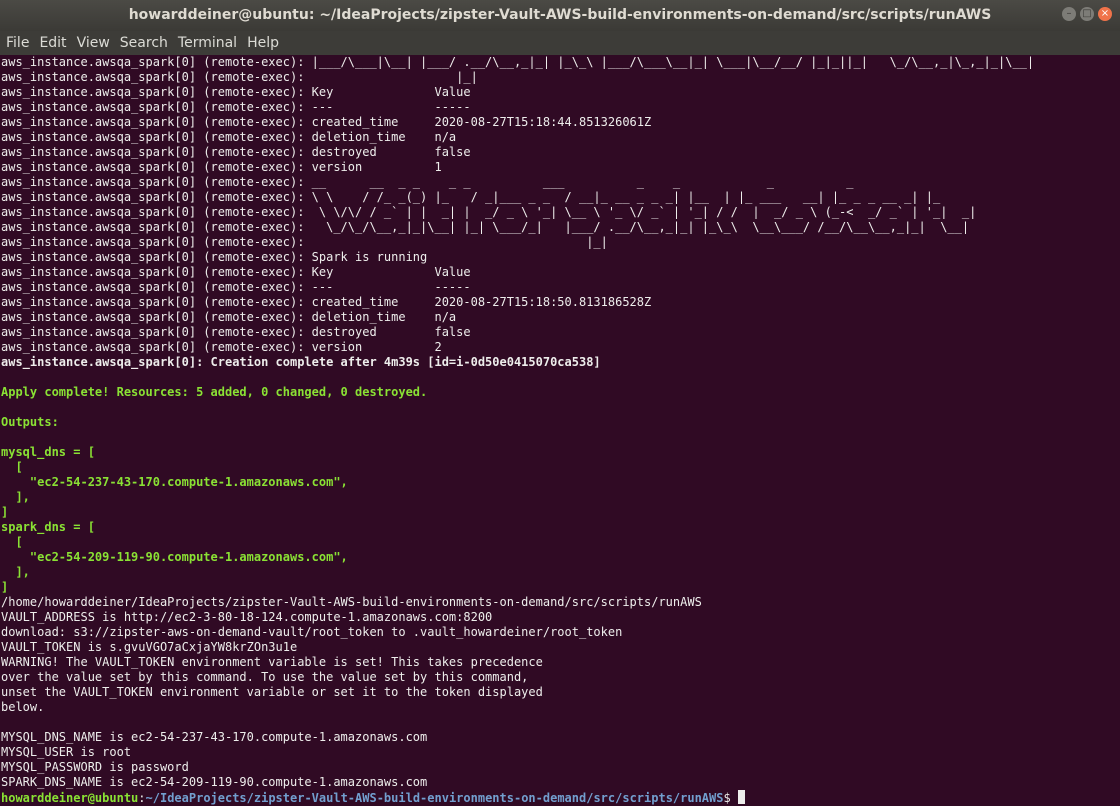 This screenshot has height=806, width=1120. I want to click on menu-edit: Edit, so click(52, 43).